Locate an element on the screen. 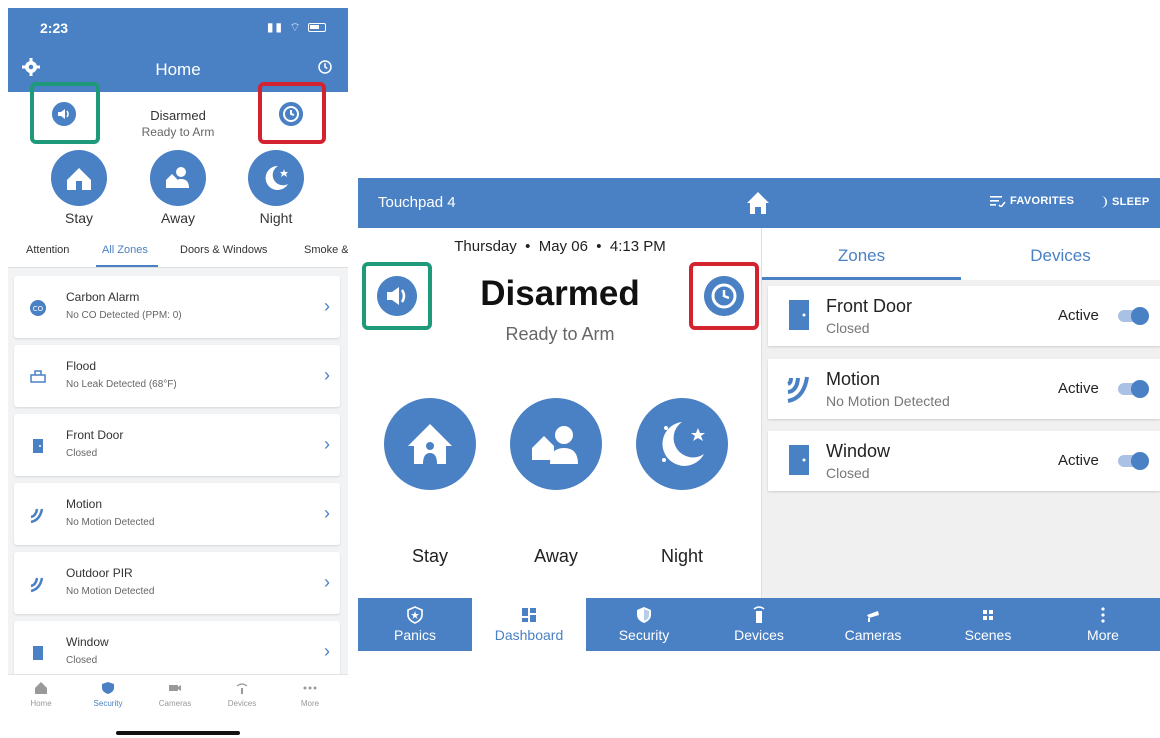 The image size is (1160, 738). zone-card-front-door: Front Door Closed › is located at coordinates (177, 445).